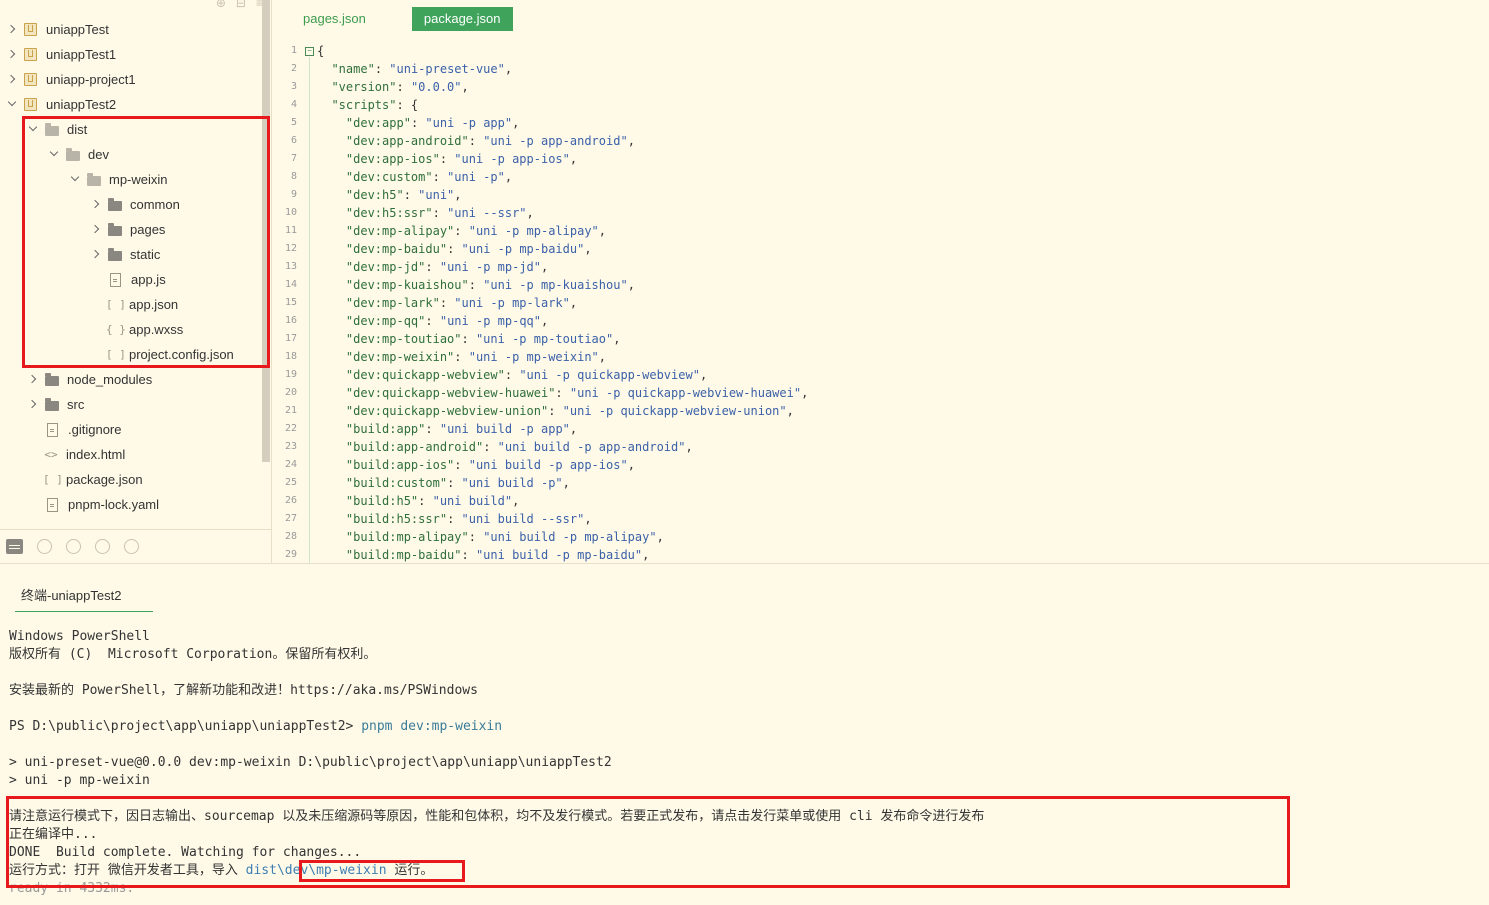 The width and height of the screenshot is (1489, 905). Describe the element at coordinates (131, 54) in the screenshot. I see `tree-item: uniappTest1` at that location.